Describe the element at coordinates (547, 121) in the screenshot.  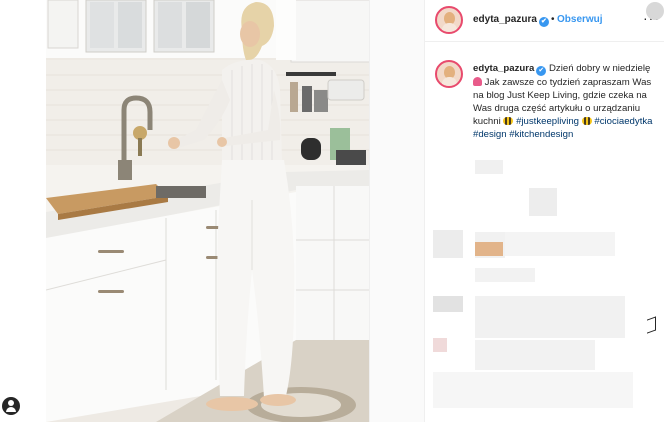
I see `hashtag-link: #justkeepliving` at that location.